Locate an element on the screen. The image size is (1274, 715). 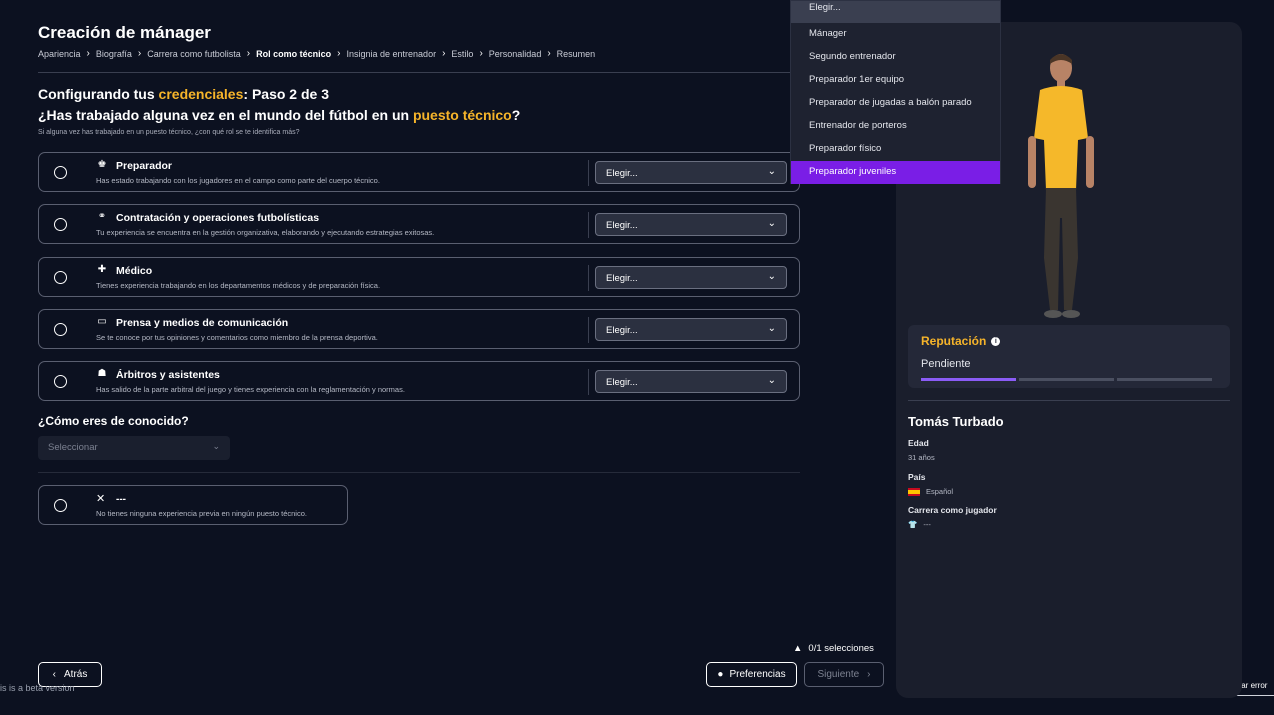
user-icon: ● is located at coordinates (720, 674).